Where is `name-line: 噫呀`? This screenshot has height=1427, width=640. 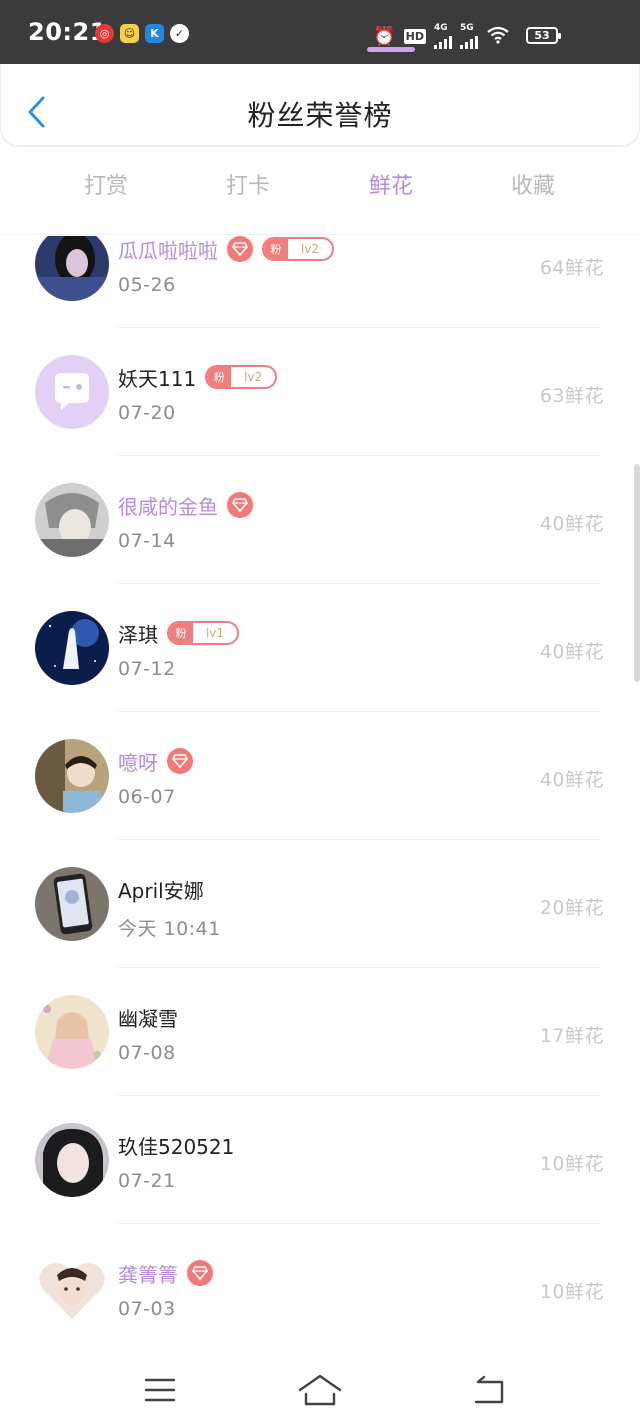
name-line: 噫呀 is located at coordinates (155, 761).